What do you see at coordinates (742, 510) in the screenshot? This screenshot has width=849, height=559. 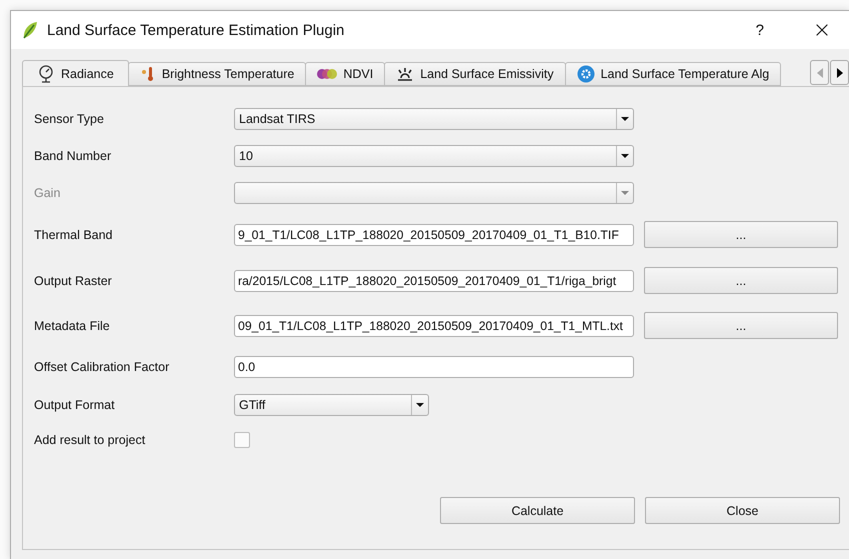 I see `close-button: Close` at bounding box center [742, 510].